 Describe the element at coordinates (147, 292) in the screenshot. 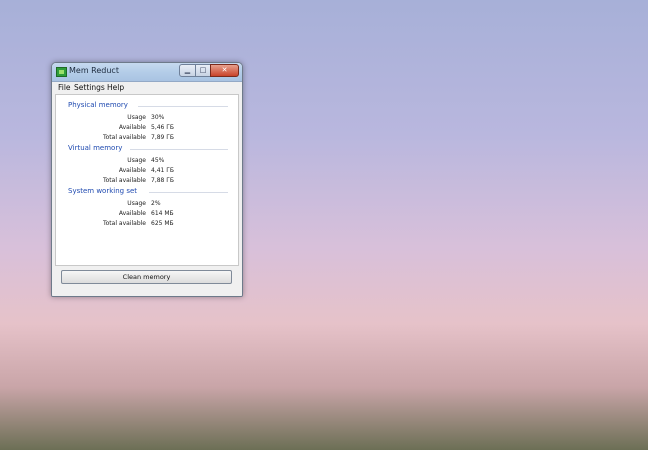

I see `status-bar` at that location.